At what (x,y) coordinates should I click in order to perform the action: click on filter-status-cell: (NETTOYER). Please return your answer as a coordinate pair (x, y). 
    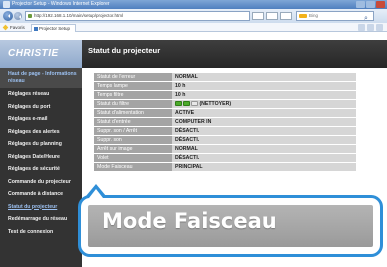
    Looking at the image, I should click on (264, 104).